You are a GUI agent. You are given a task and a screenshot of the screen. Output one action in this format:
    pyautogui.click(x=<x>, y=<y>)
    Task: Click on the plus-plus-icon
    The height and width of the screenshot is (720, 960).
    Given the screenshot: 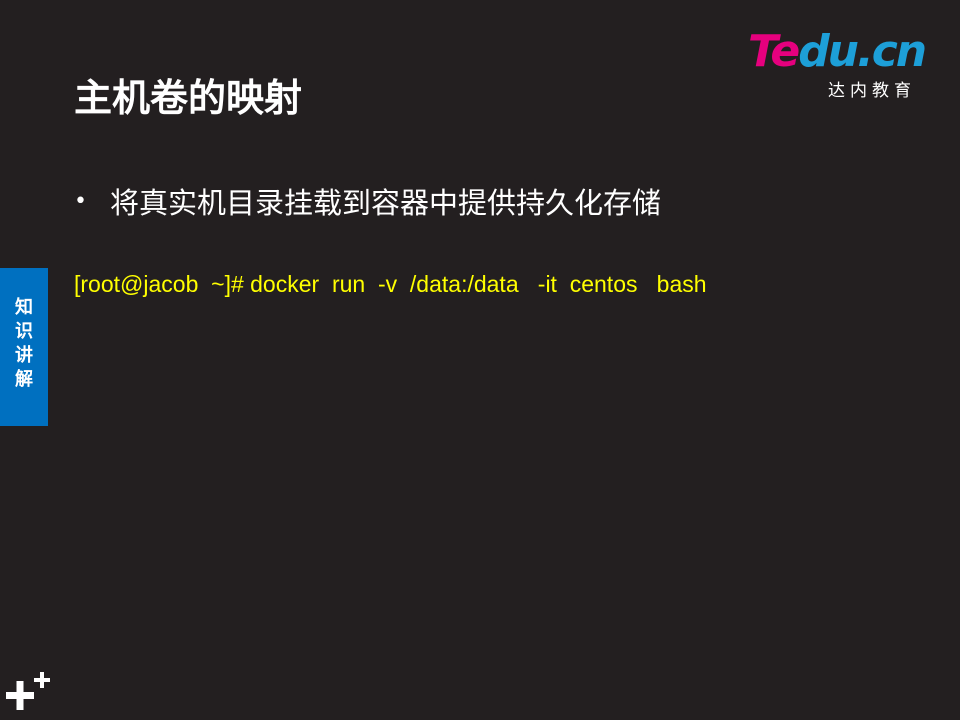 What is the action you would take?
    pyautogui.click(x=28, y=691)
    